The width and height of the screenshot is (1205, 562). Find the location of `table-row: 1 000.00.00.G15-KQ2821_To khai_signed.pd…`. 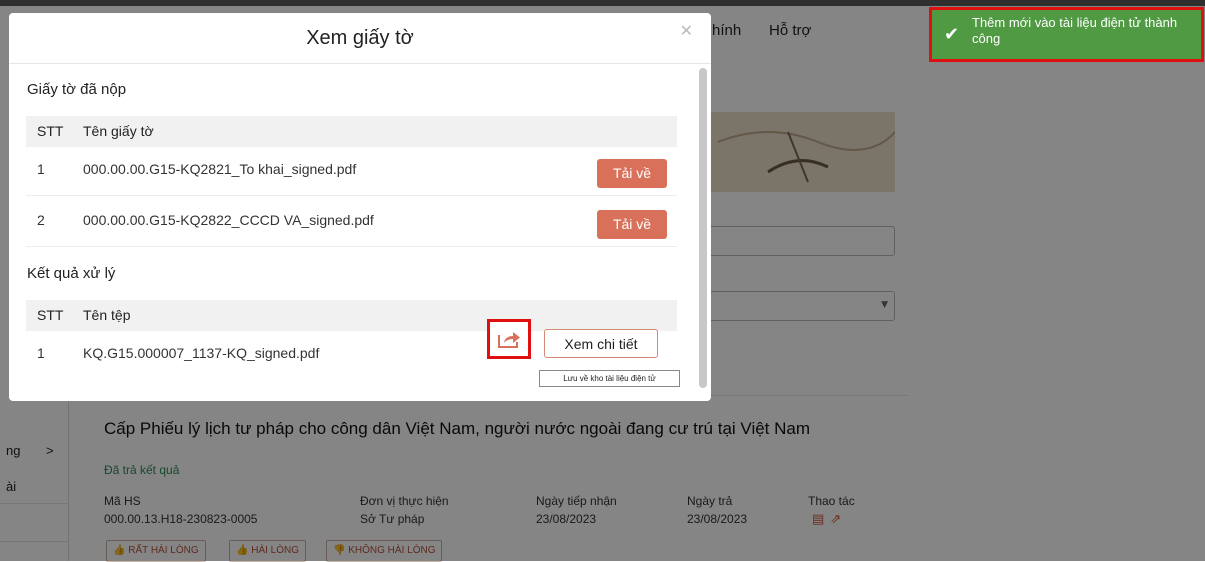

table-row: 1 000.00.00.G15-KQ2821_To khai_signed.pd… is located at coordinates (351, 171).